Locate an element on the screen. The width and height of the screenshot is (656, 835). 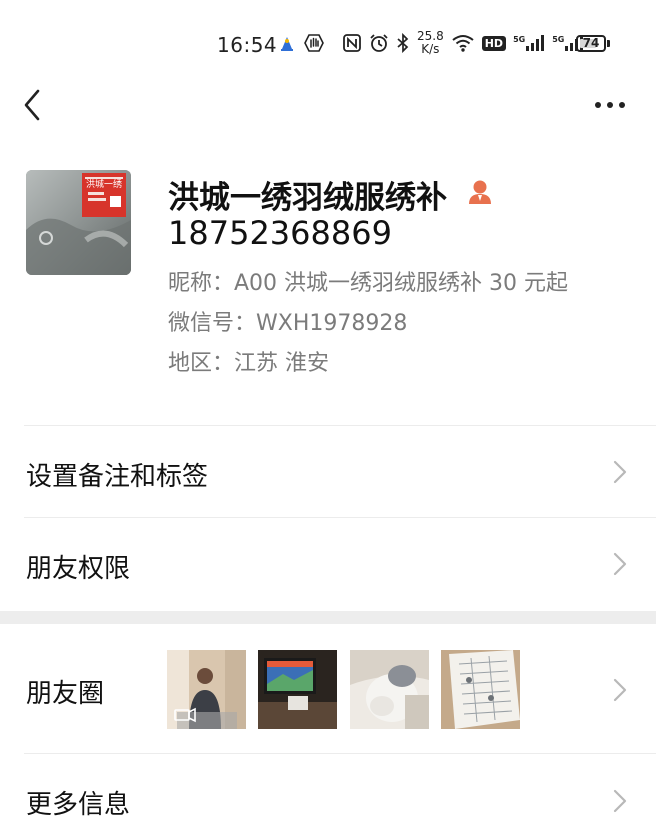
contact-name: 洪城一绣羽绒服绣补 is located at coordinates (307, 198).